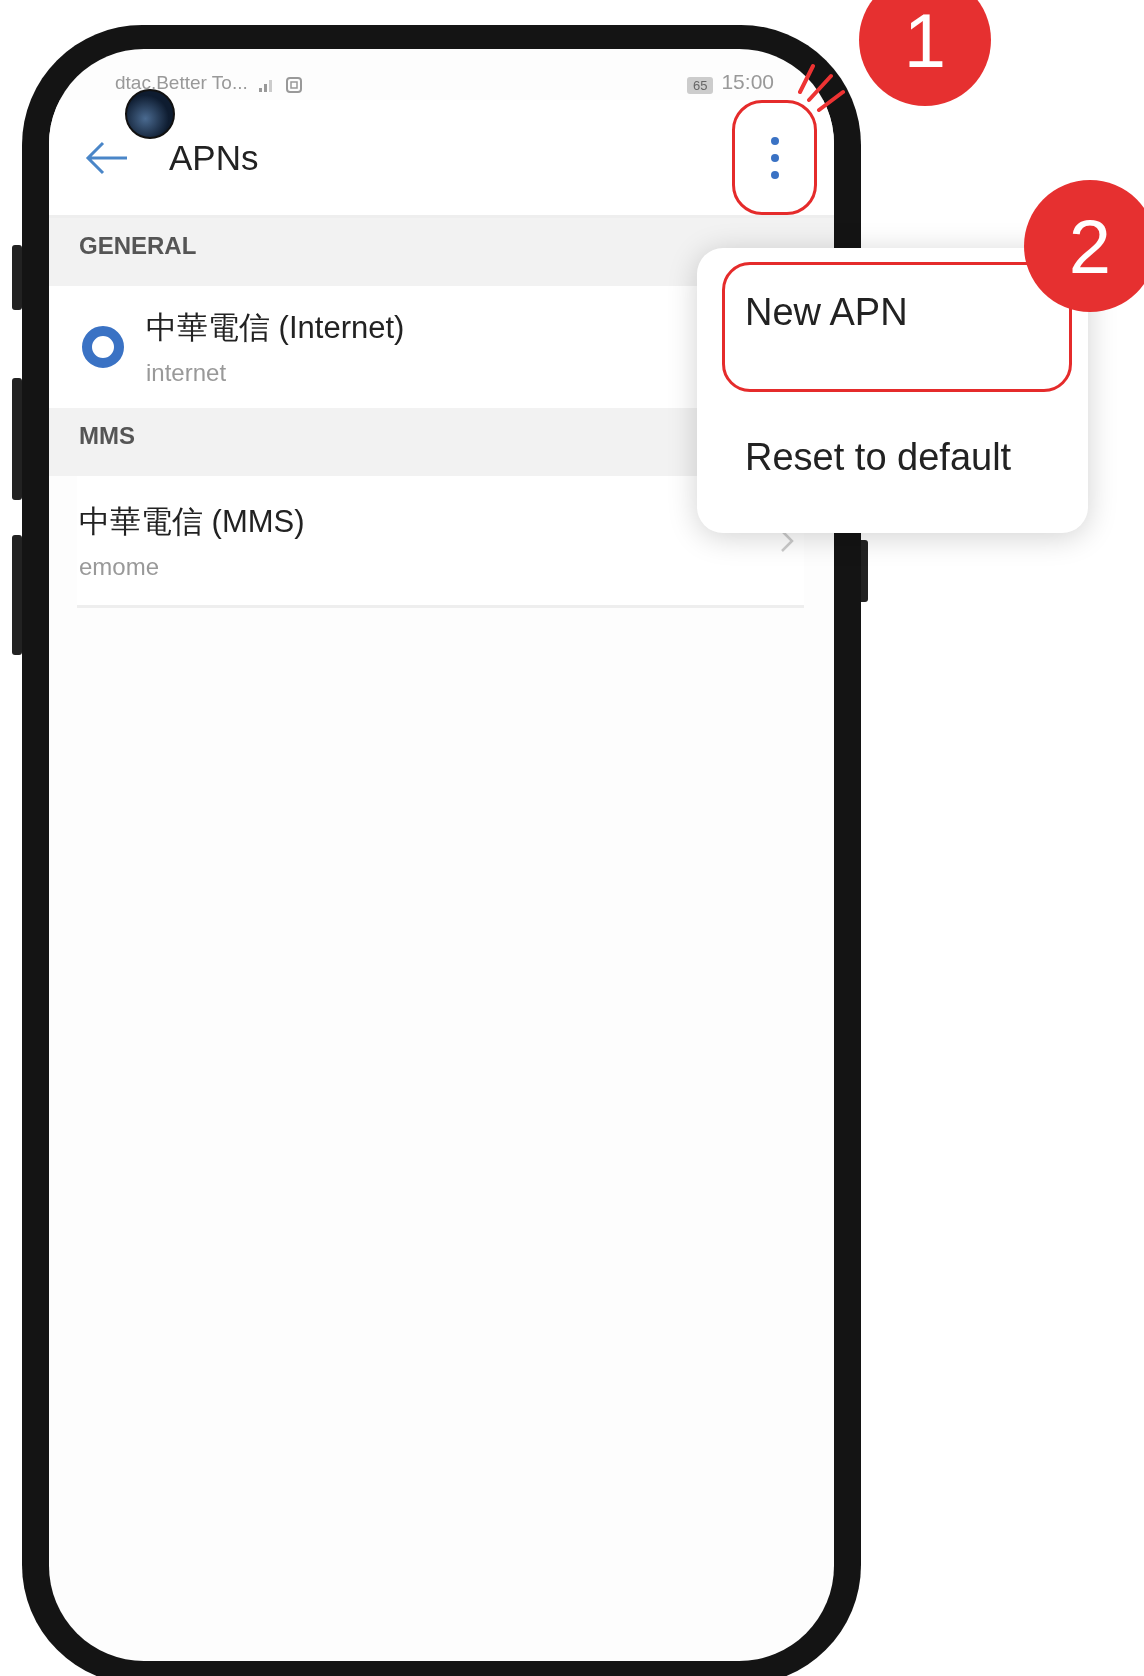  I want to click on apn-name: 中華電信 (Internet), so click(275, 328).